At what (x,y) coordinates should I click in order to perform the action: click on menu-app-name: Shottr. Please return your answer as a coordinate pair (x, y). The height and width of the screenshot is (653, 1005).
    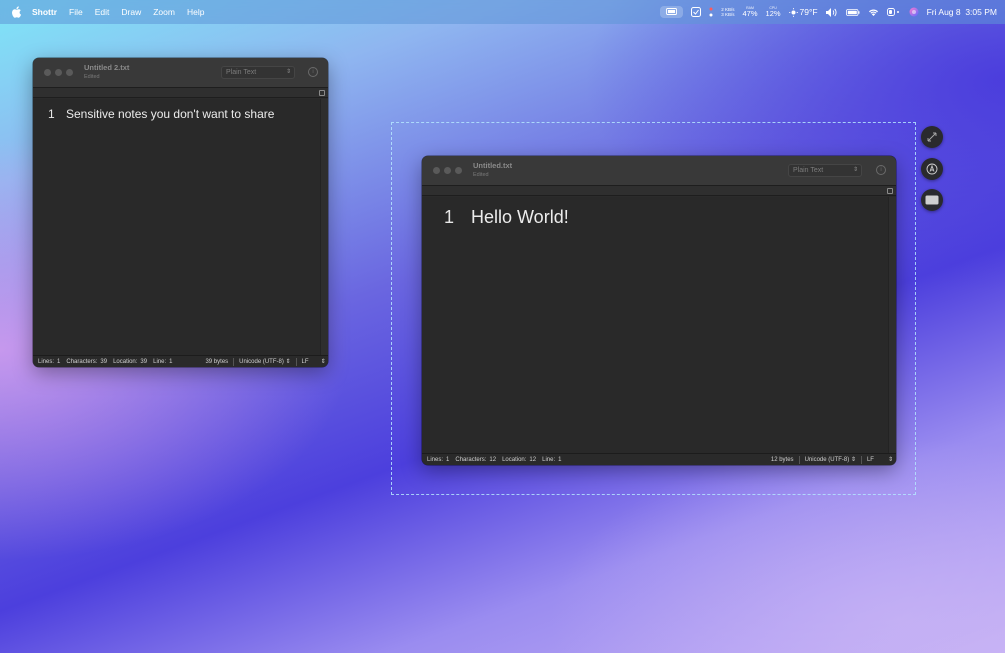
    Looking at the image, I should click on (44, 12).